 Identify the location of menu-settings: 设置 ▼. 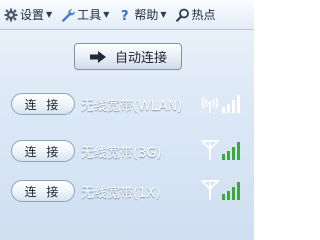
(28, 15).